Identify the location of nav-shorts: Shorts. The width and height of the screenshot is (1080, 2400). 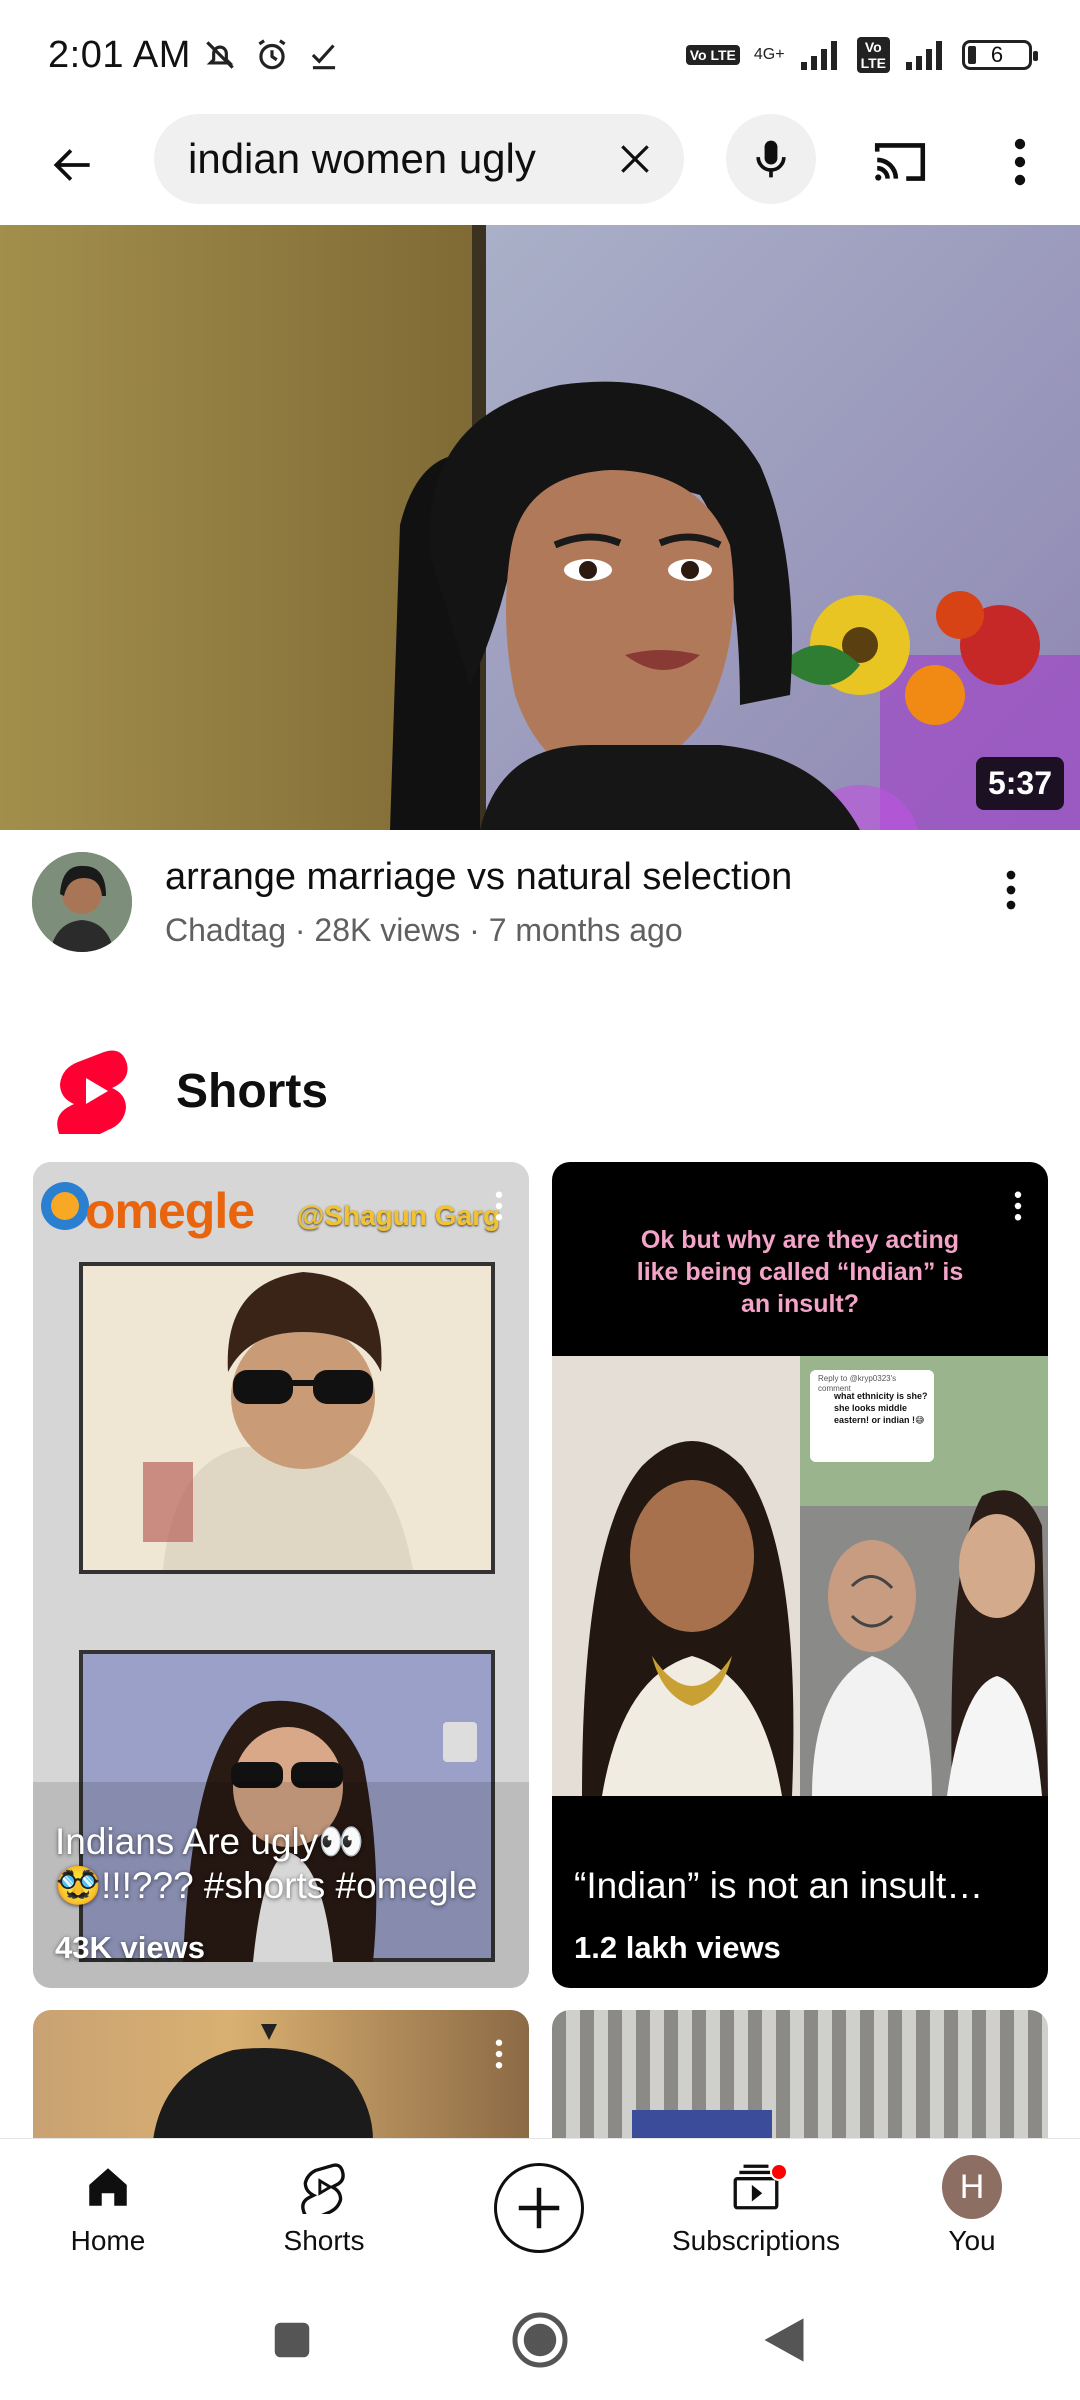
(324, 2210).